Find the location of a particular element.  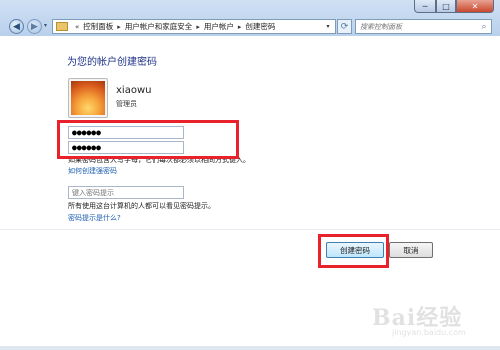

breadcrumb-item-user-accounts-family: 用户帐户和家庭安全 is located at coordinates (159, 26).